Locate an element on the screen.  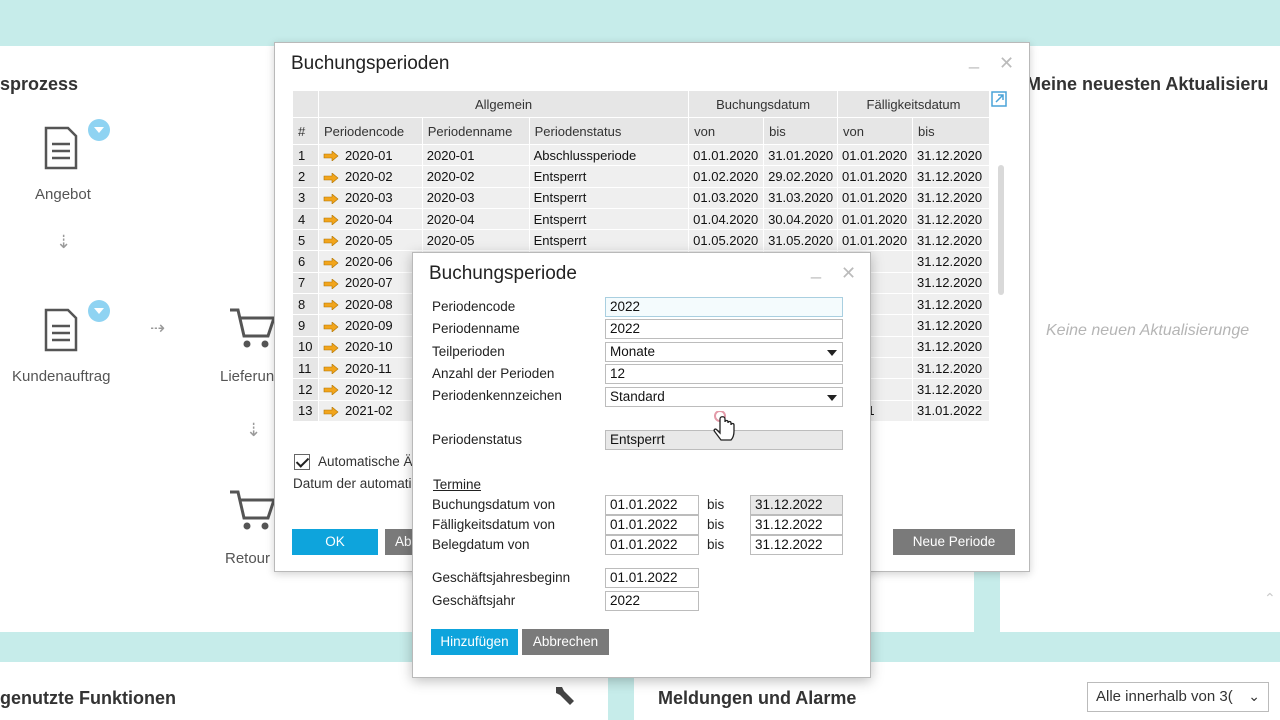
period-code-text: 2020-06 is located at coordinates (368, 262).